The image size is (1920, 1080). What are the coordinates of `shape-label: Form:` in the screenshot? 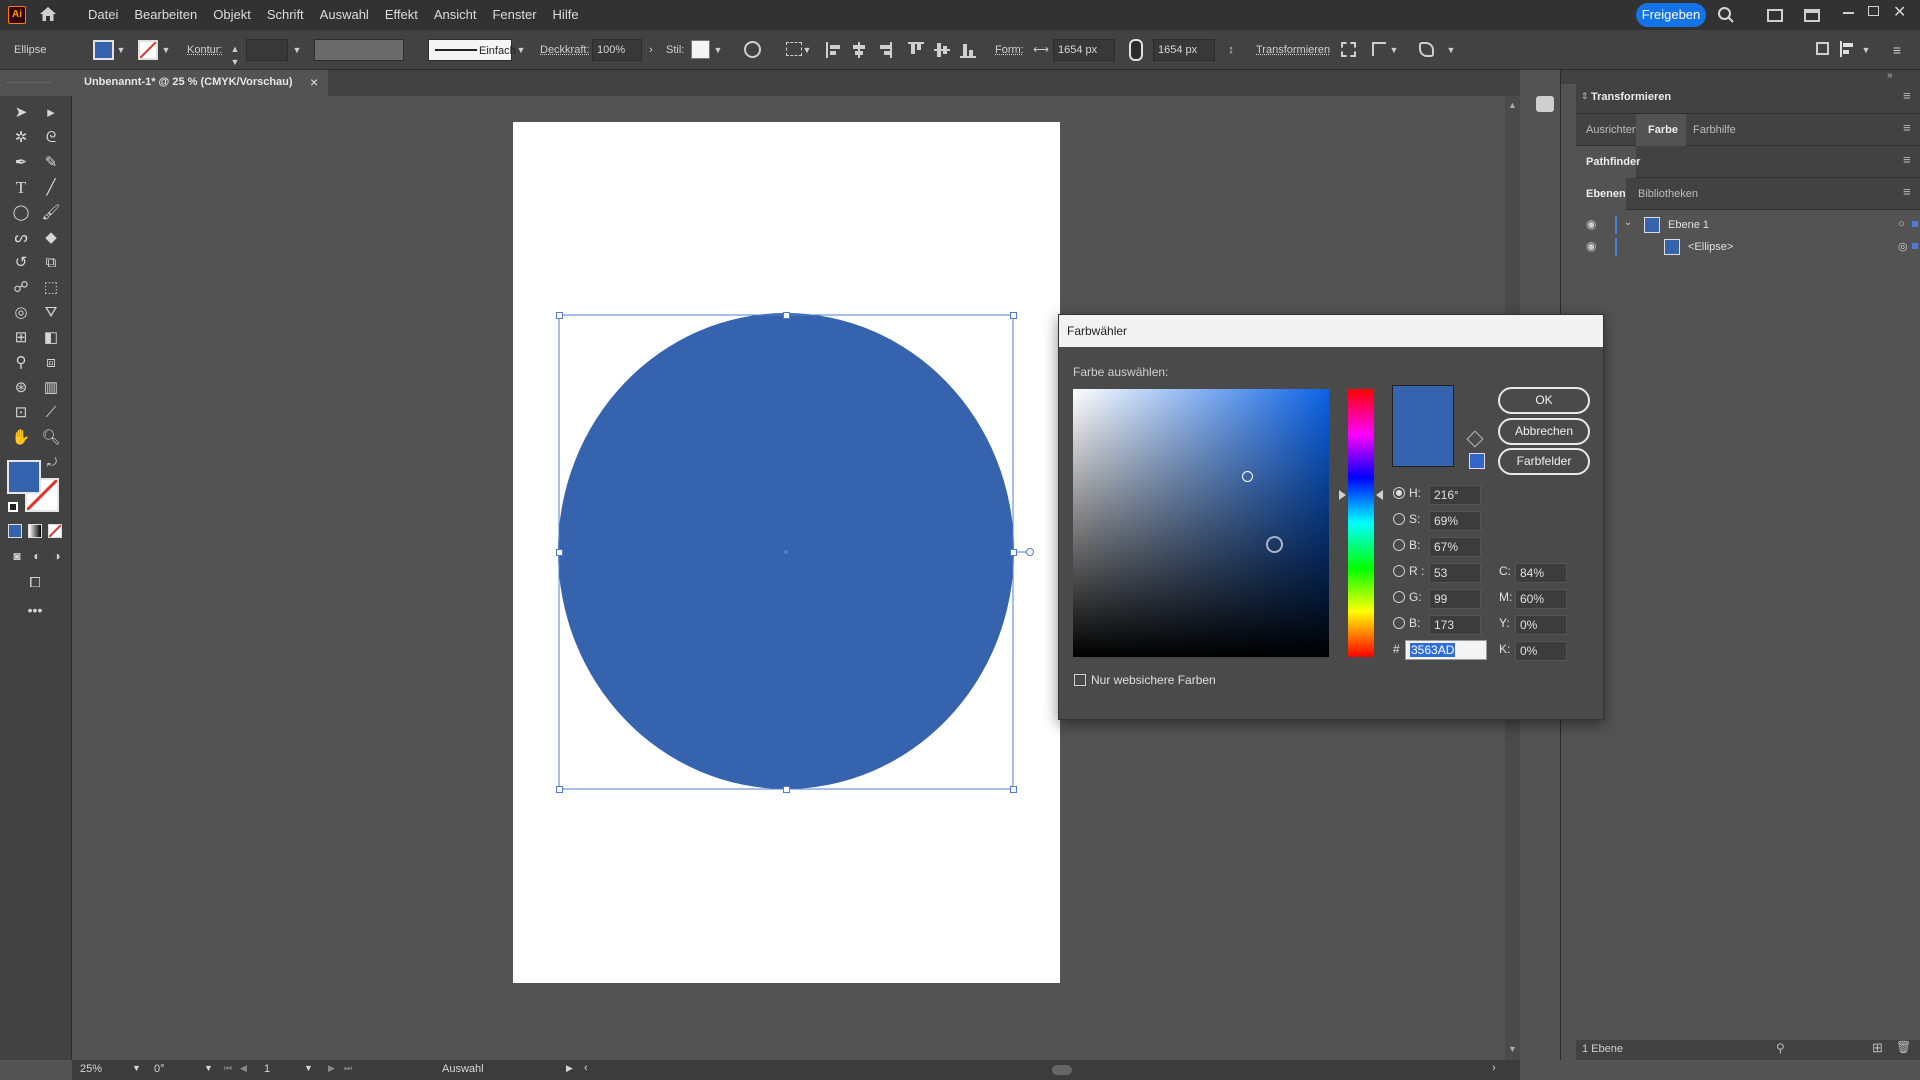 It's located at (1009, 50).